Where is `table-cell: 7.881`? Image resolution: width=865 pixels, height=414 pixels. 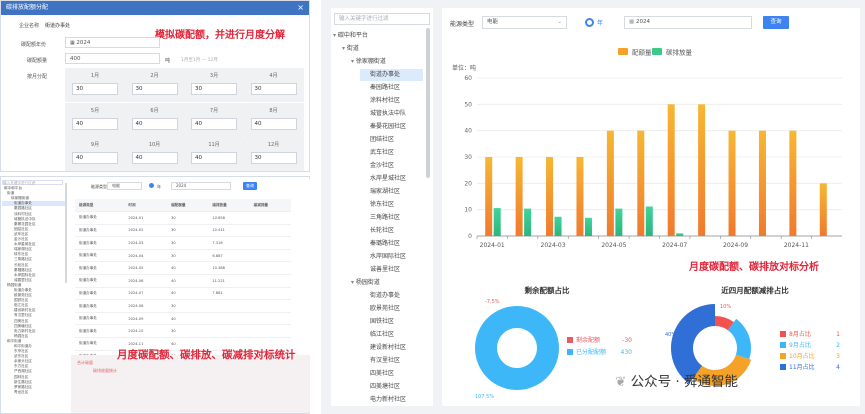 table-cell: 7.881 is located at coordinates (229, 294).